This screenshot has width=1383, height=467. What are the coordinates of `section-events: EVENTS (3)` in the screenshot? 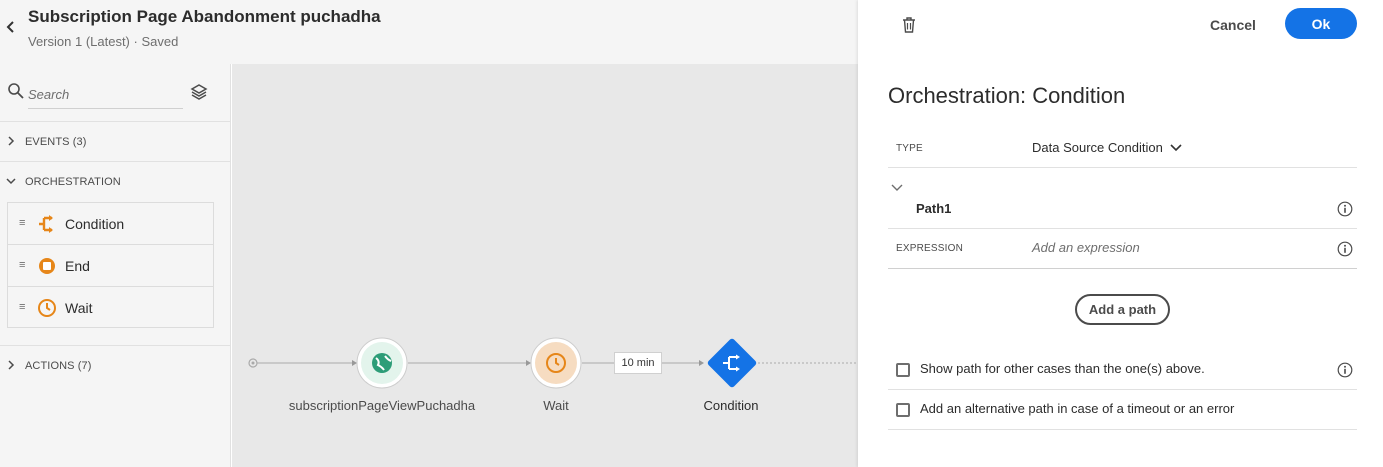 It's located at (115, 142).